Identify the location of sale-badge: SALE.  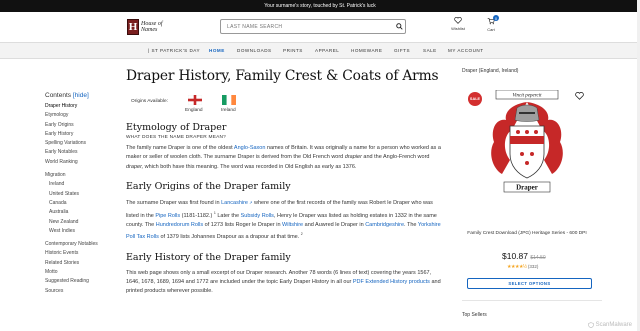
(475, 99).